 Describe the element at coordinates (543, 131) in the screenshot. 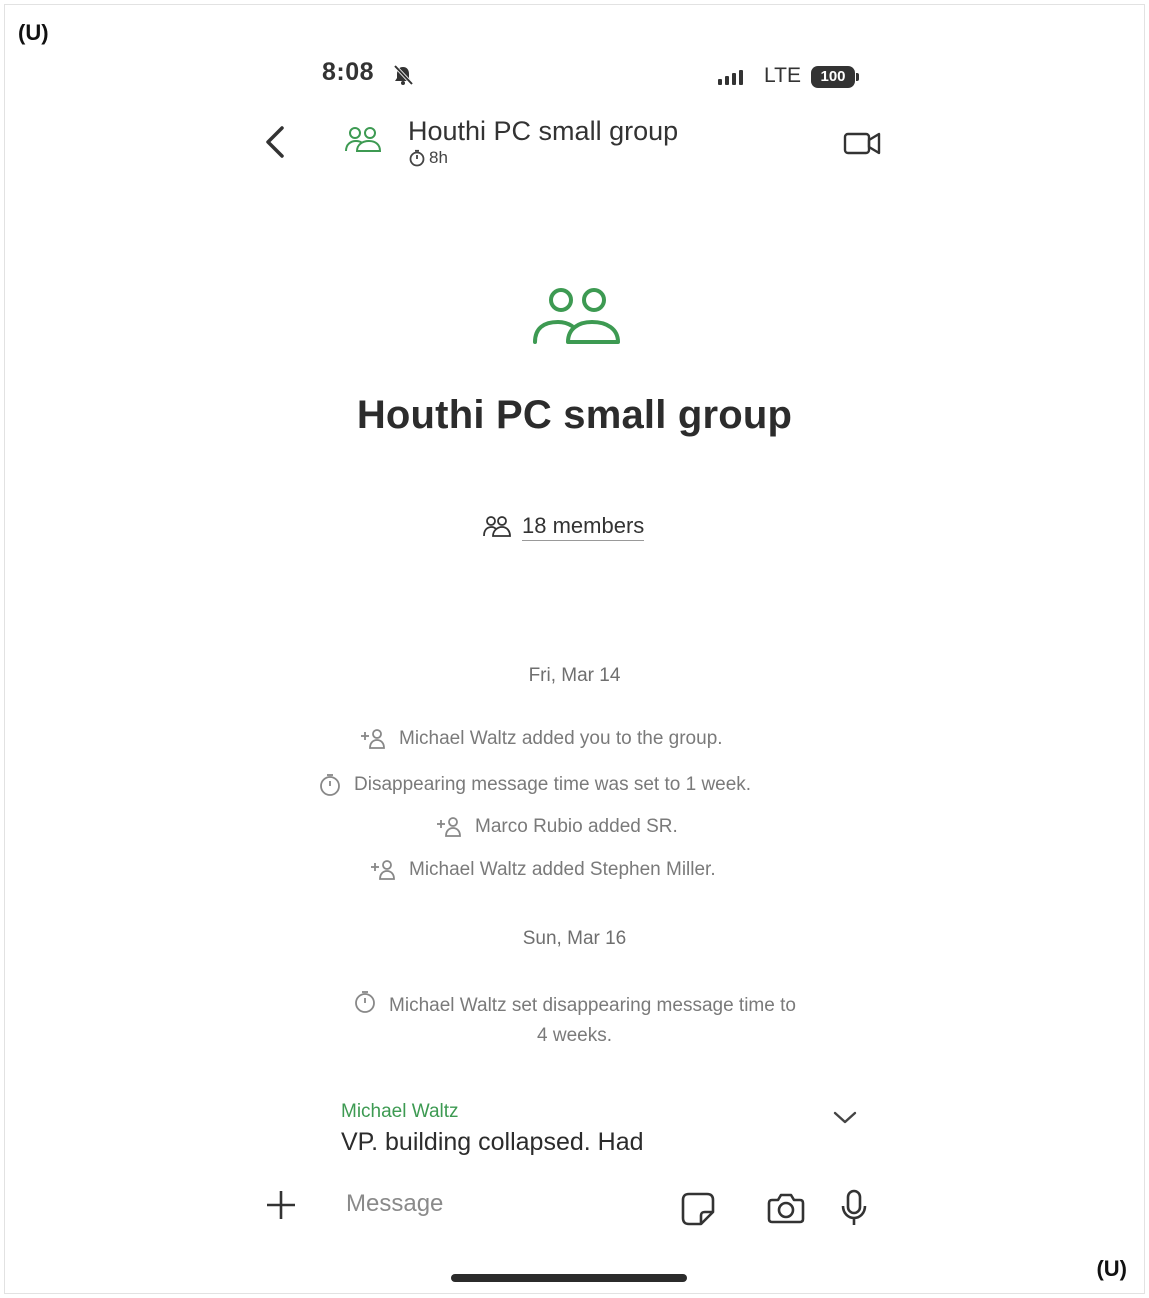

I see `conversation-title: Houthi PC small group` at that location.